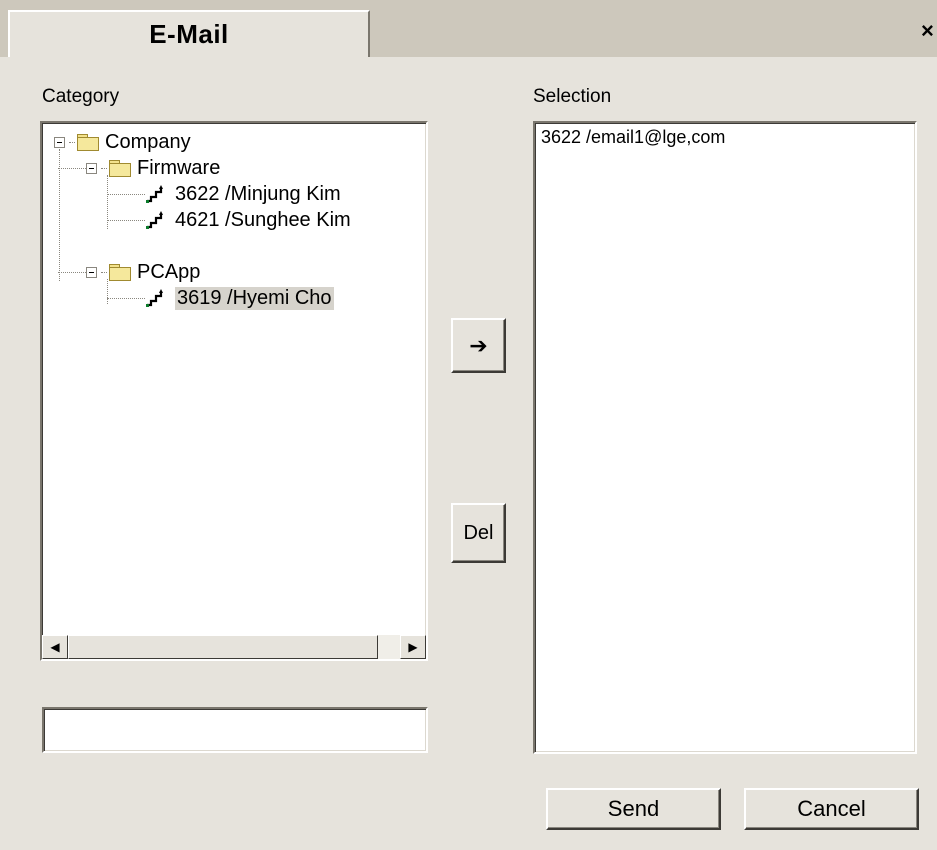 Image resolution: width=937 pixels, height=850 pixels. Describe the element at coordinates (633, 137) in the screenshot. I see `list-item: 3622 /email1@lge,com` at that location.